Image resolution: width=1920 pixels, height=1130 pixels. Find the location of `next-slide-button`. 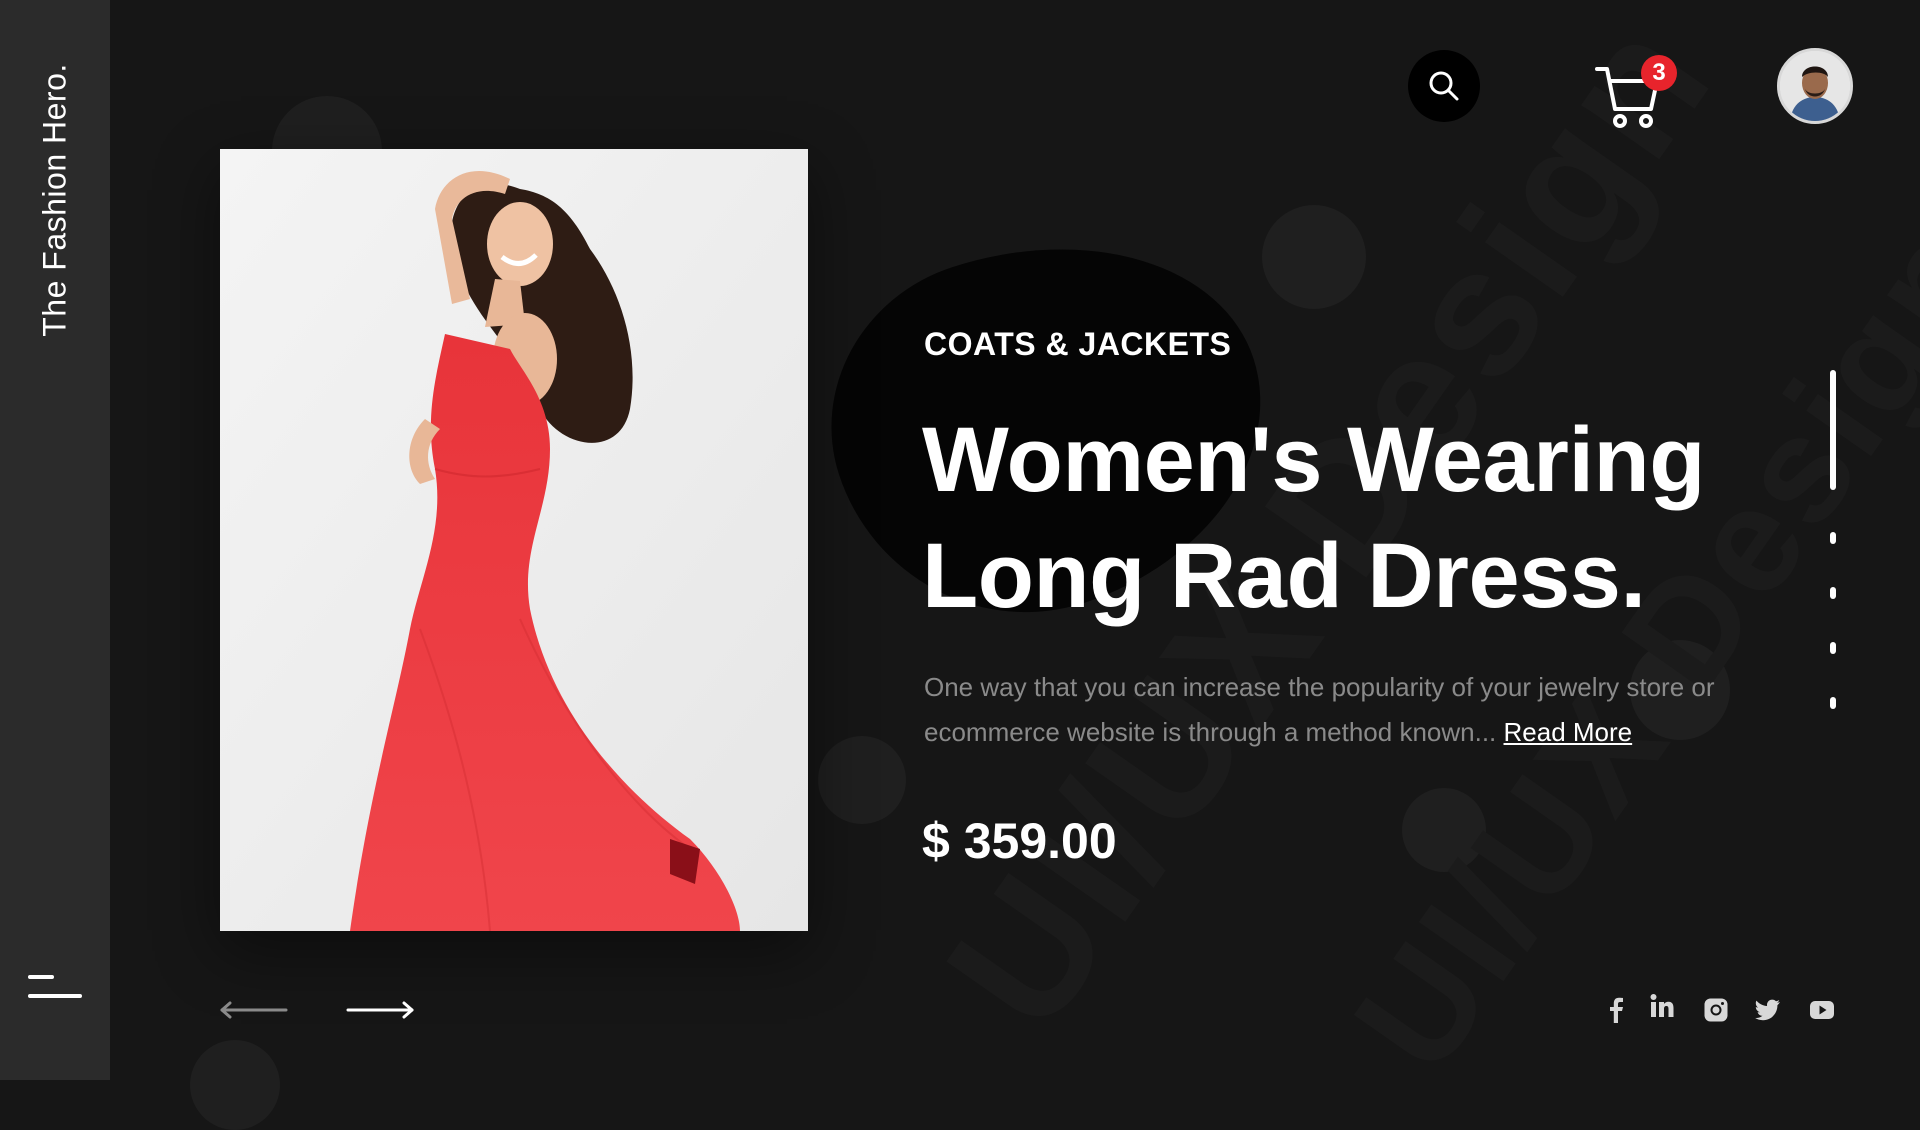

next-slide-button is located at coordinates (381, 1012).